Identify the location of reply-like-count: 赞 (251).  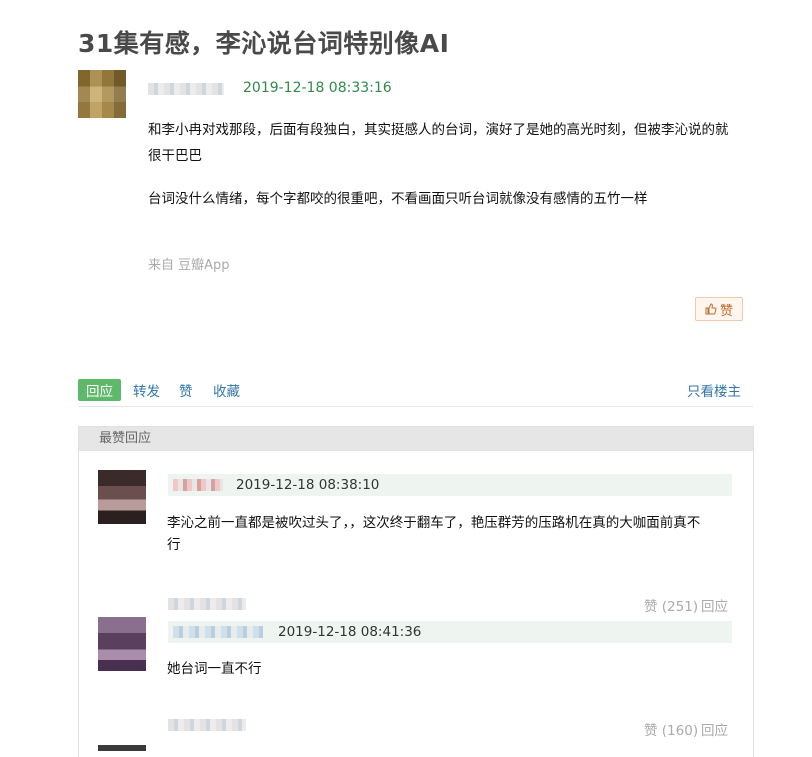
(671, 605).